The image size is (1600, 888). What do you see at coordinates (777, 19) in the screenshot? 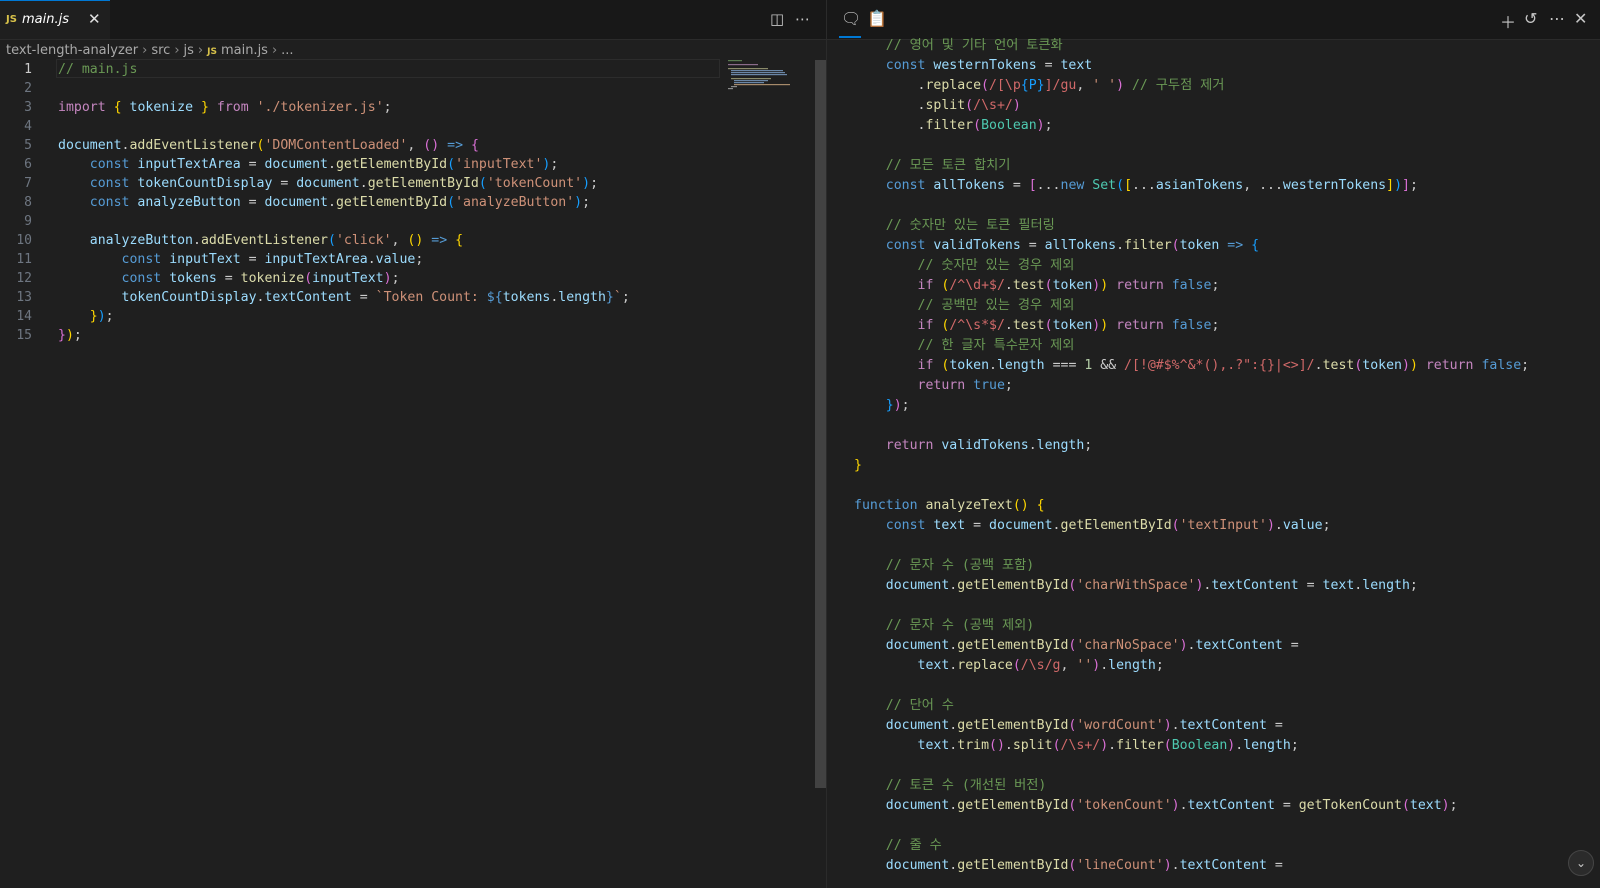
I see `split-editor-icon: ◫` at bounding box center [777, 19].